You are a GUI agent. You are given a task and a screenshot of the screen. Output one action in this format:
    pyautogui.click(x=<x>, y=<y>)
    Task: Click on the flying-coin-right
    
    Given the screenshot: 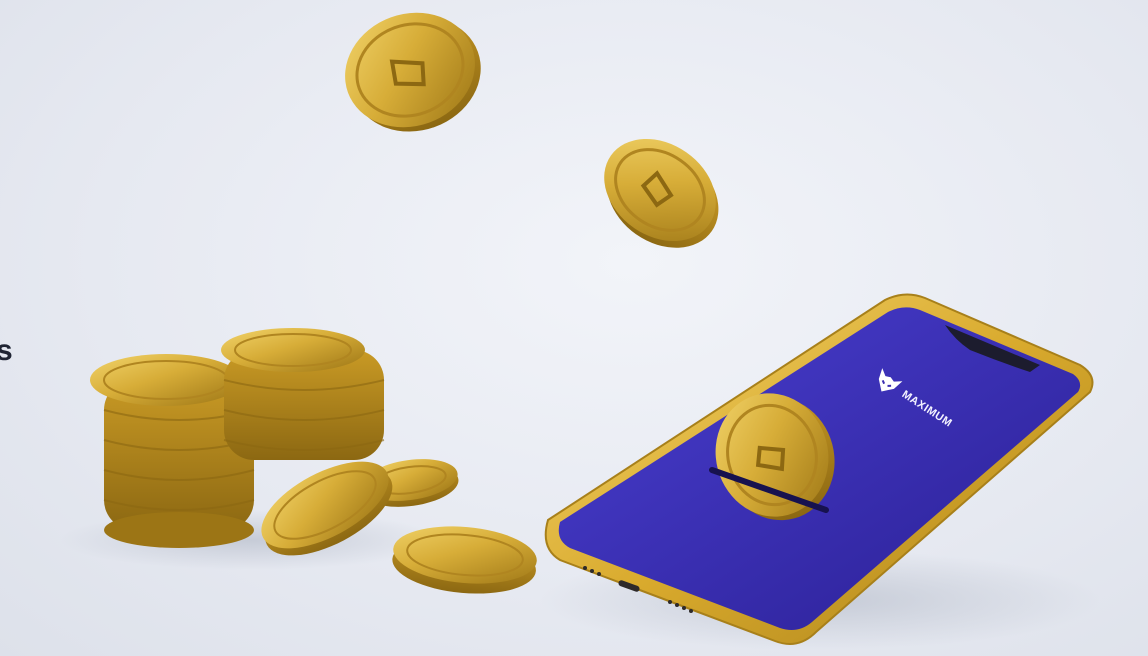 What is the action you would take?
    pyautogui.click(x=661, y=193)
    